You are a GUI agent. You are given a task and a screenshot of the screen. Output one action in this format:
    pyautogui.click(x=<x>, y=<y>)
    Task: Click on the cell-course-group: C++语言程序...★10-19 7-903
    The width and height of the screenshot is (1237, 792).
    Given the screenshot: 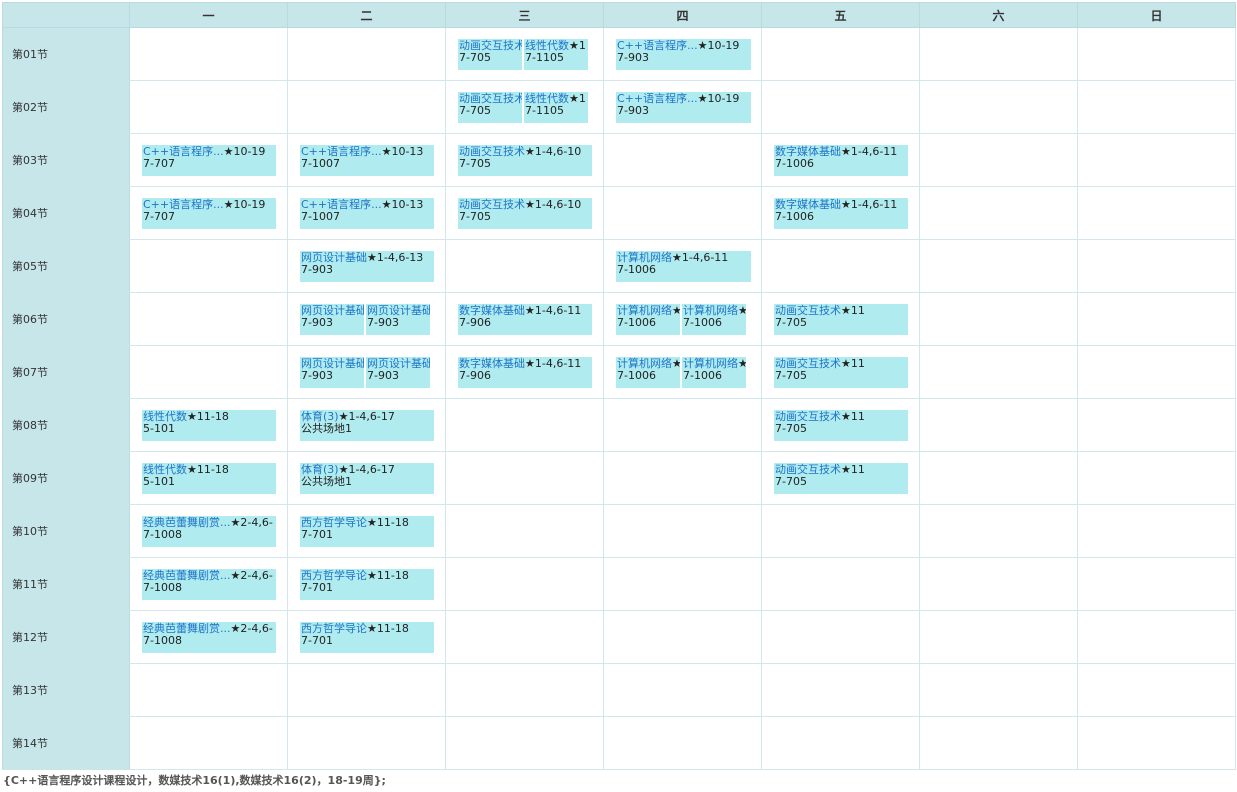 What is the action you would take?
    pyautogui.click(x=688, y=107)
    